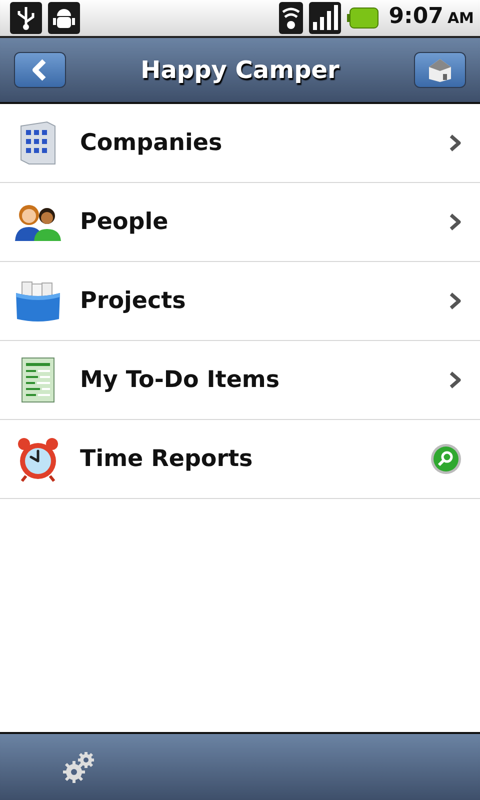 The image size is (480, 800). I want to click on settings-icon, so click(79, 767).